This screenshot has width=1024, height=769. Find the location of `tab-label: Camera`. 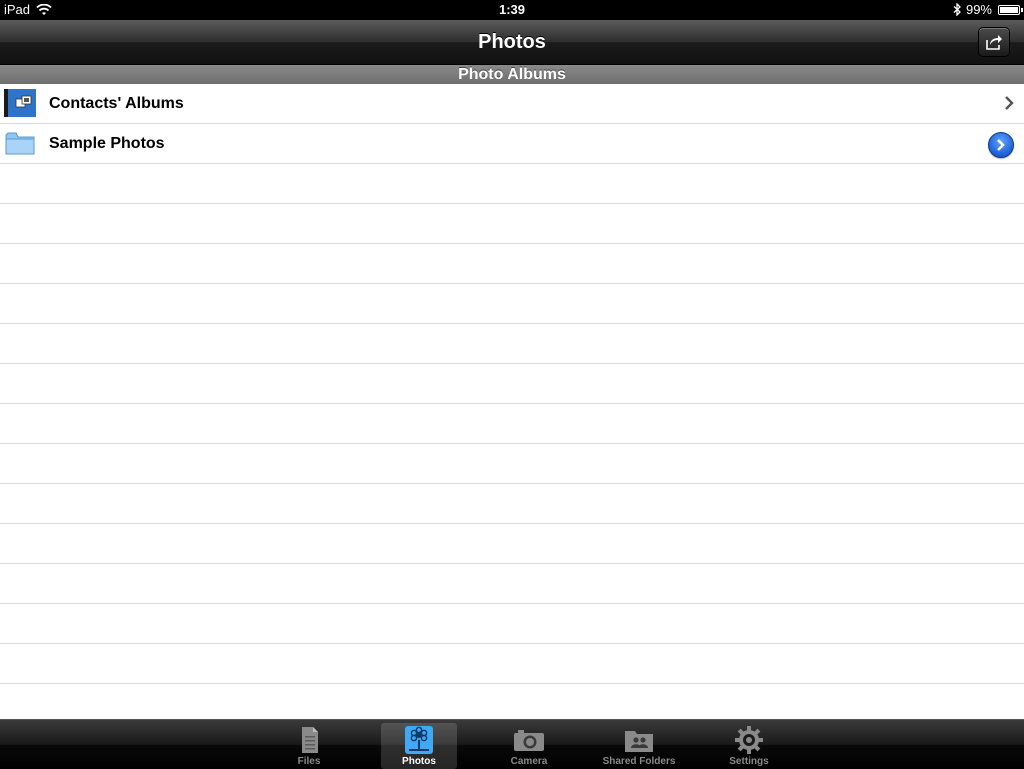

tab-label: Camera is located at coordinates (529, 761).